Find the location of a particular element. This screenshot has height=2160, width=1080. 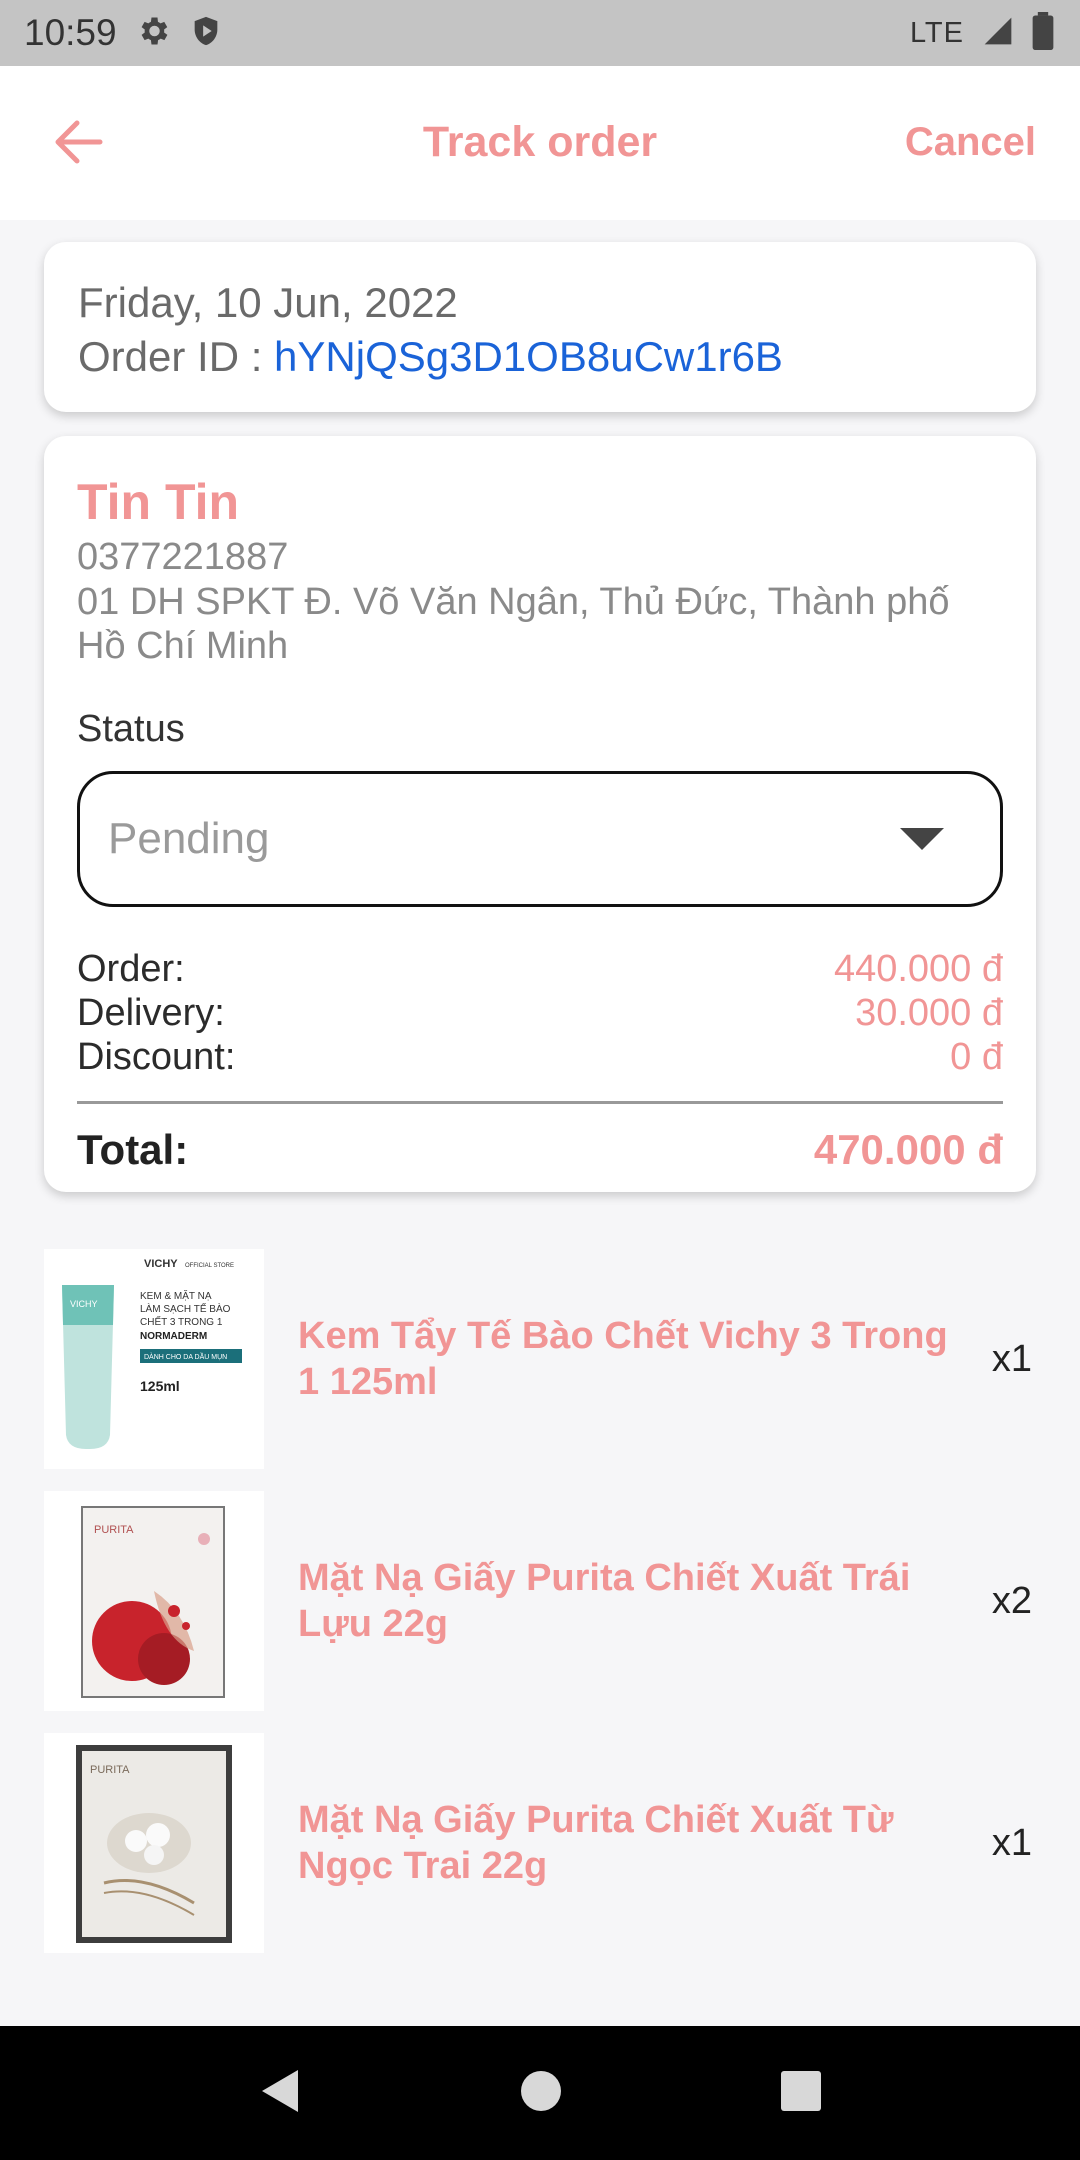

discount-row: Discount: 0 đ is located at coordinates (540, 1057).